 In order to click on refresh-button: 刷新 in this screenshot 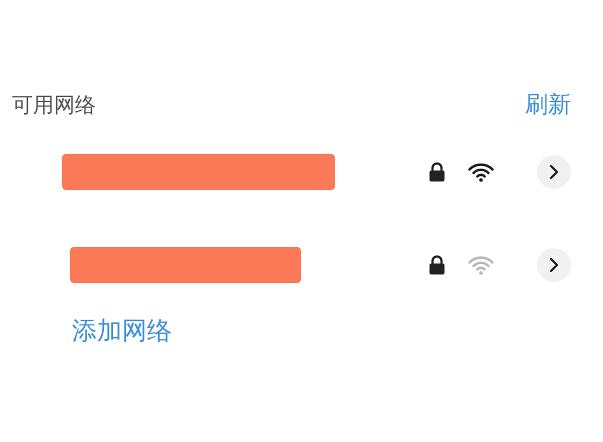, I will do `click(548, 105)`.